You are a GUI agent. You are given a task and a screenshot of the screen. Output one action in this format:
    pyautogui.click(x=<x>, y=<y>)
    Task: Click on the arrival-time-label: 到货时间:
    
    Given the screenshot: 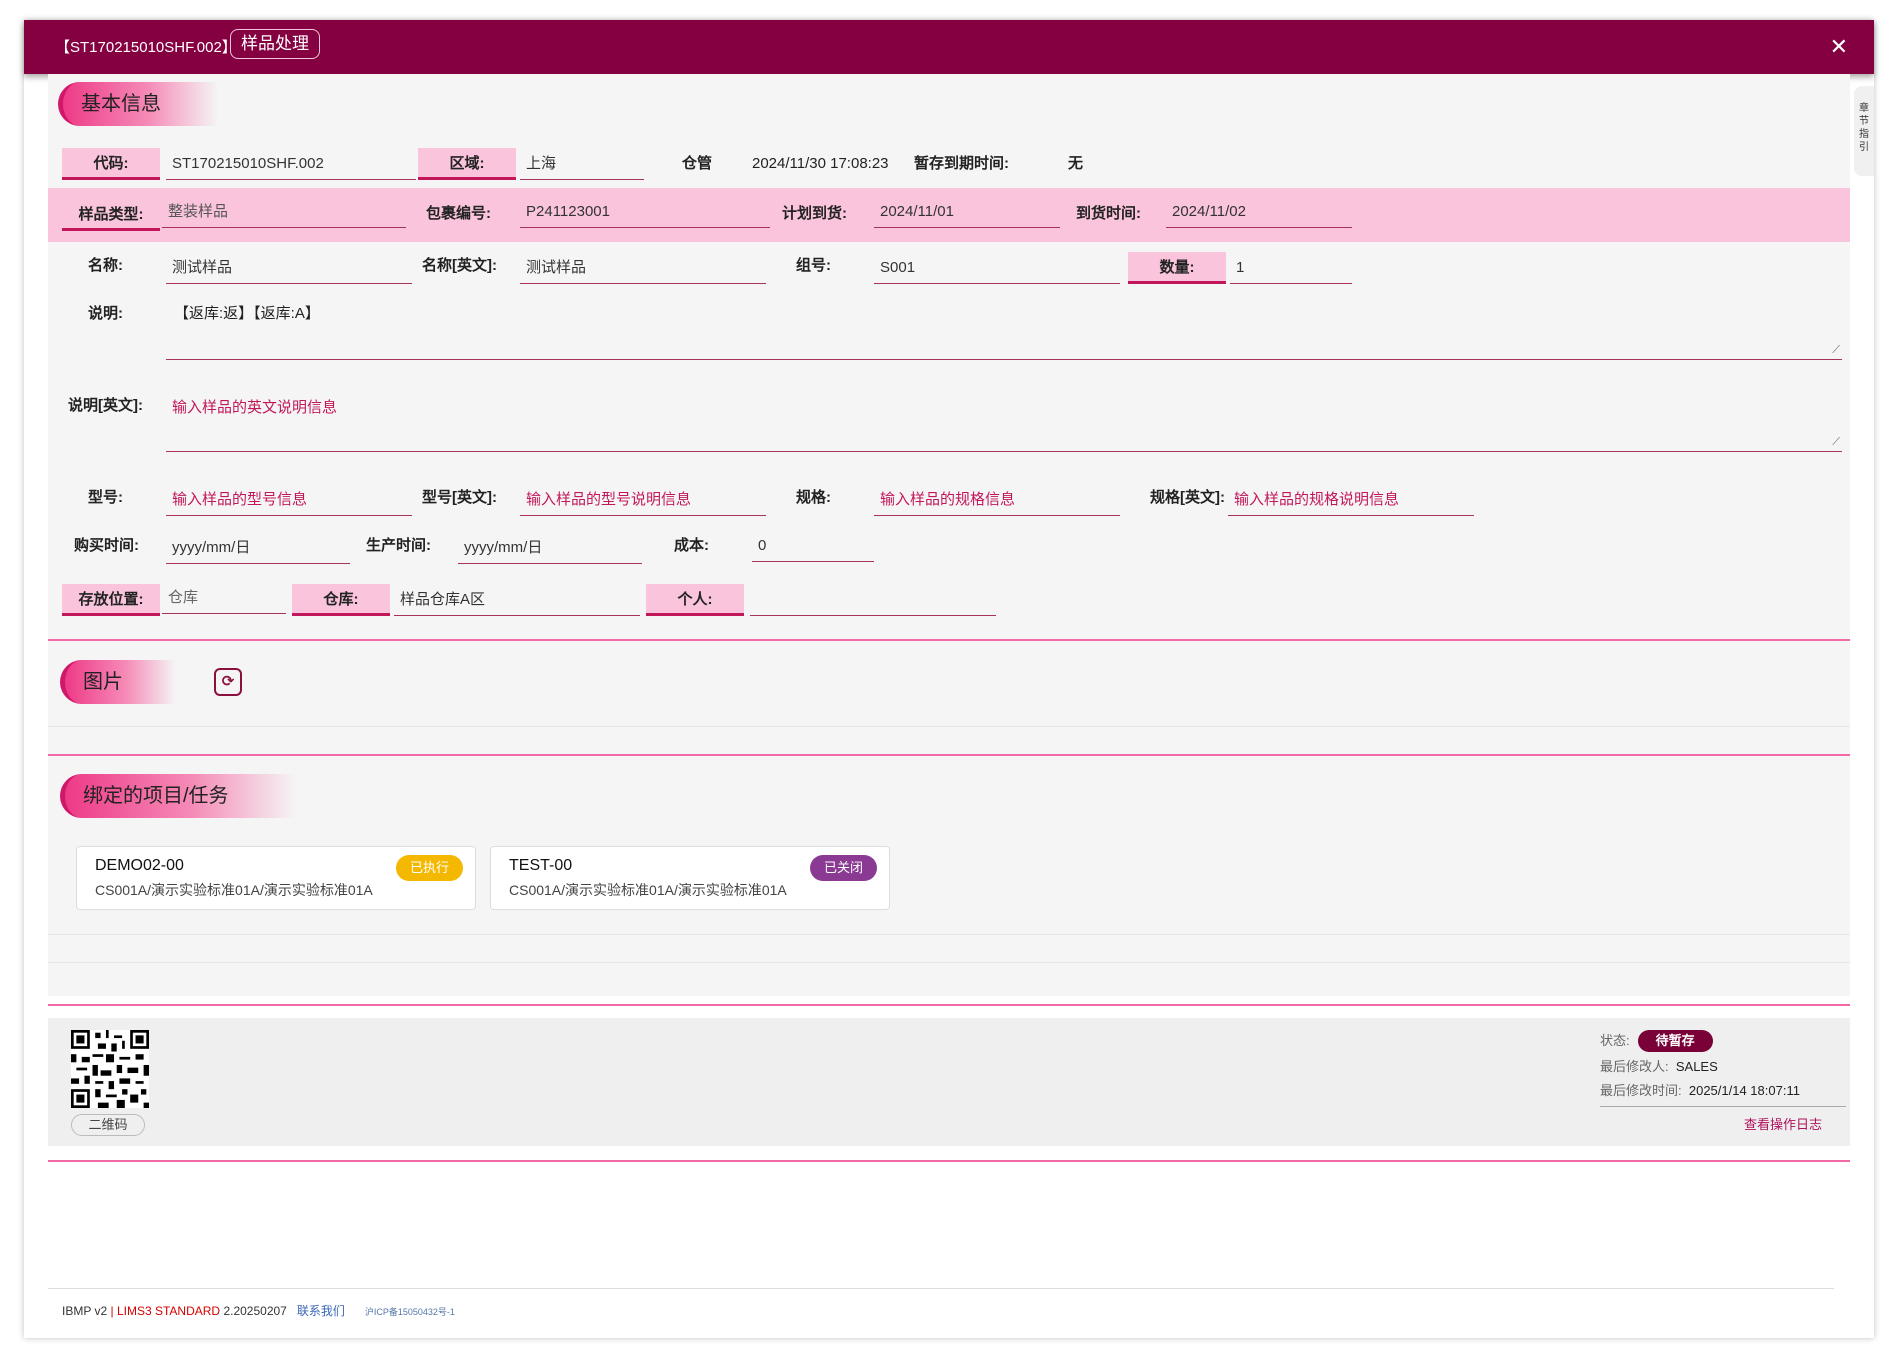 What is the action you would take?
    pyautogui.click(x=1108, y=213)
    